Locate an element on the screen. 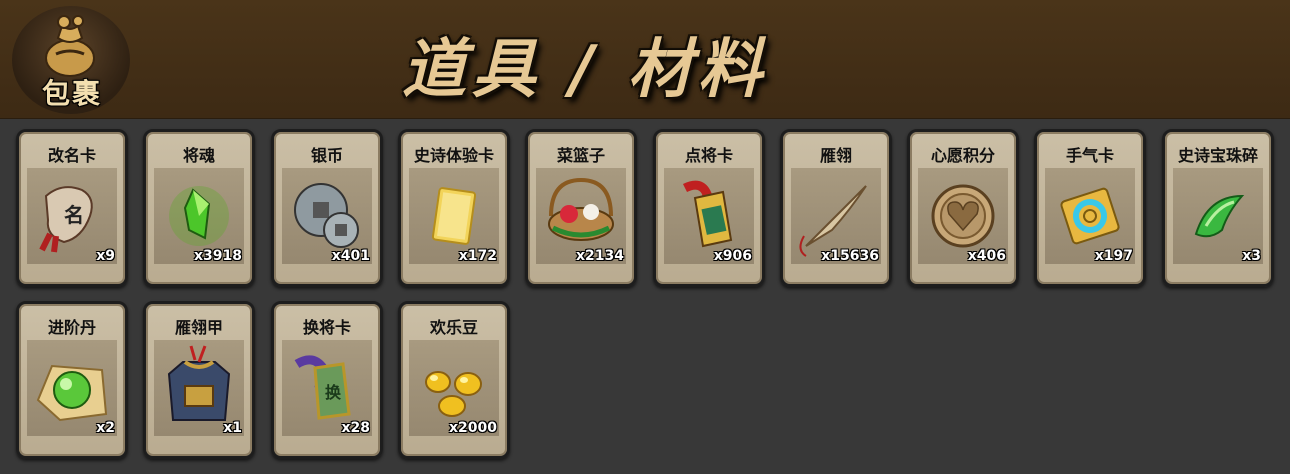 The height and width of the screenshot is (474, 1290). item-card: 点将卡 x906 is located at coordinates (709, 208).